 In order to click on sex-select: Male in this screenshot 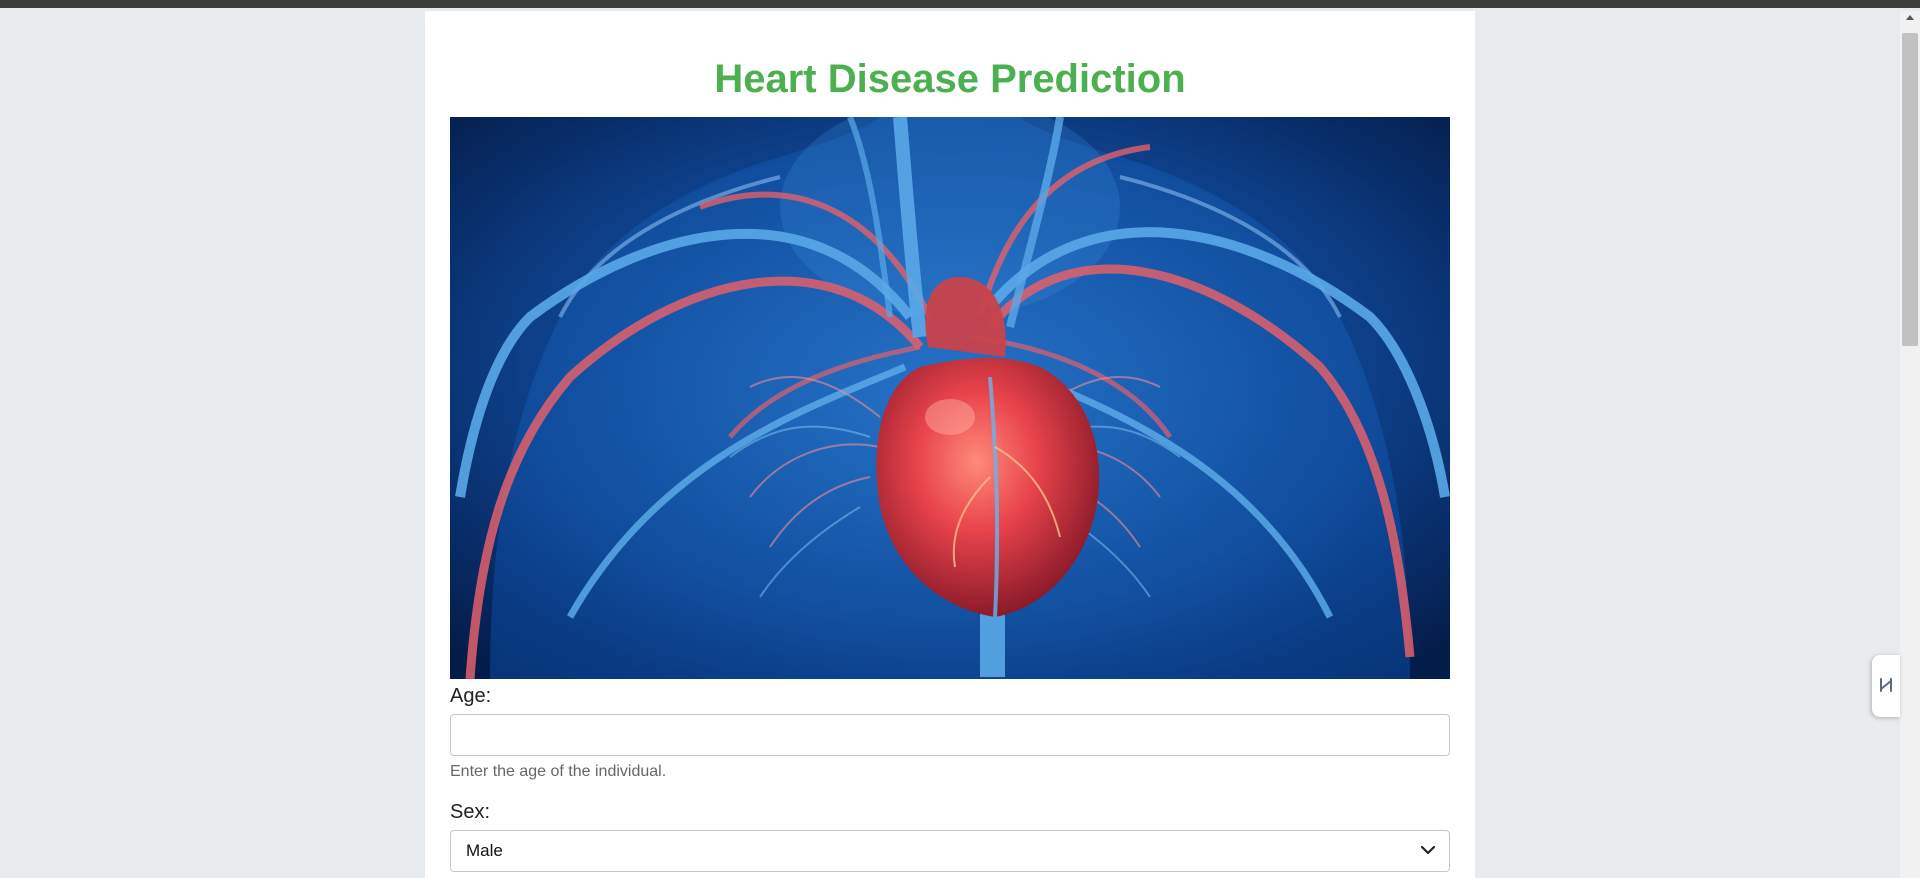, I will do `click(950, 851)`.